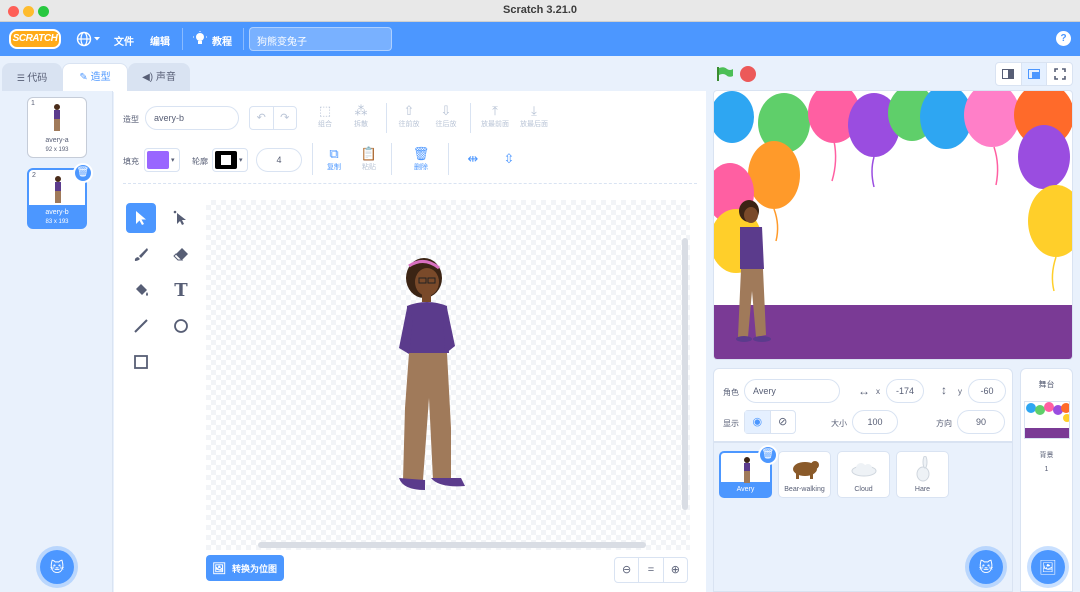 This screenshot has height=592, width=1080. What do you see at coordinates (334, 167) in the screenshot?
I see `copy-label: 复制` at bounding box center [334, 167].